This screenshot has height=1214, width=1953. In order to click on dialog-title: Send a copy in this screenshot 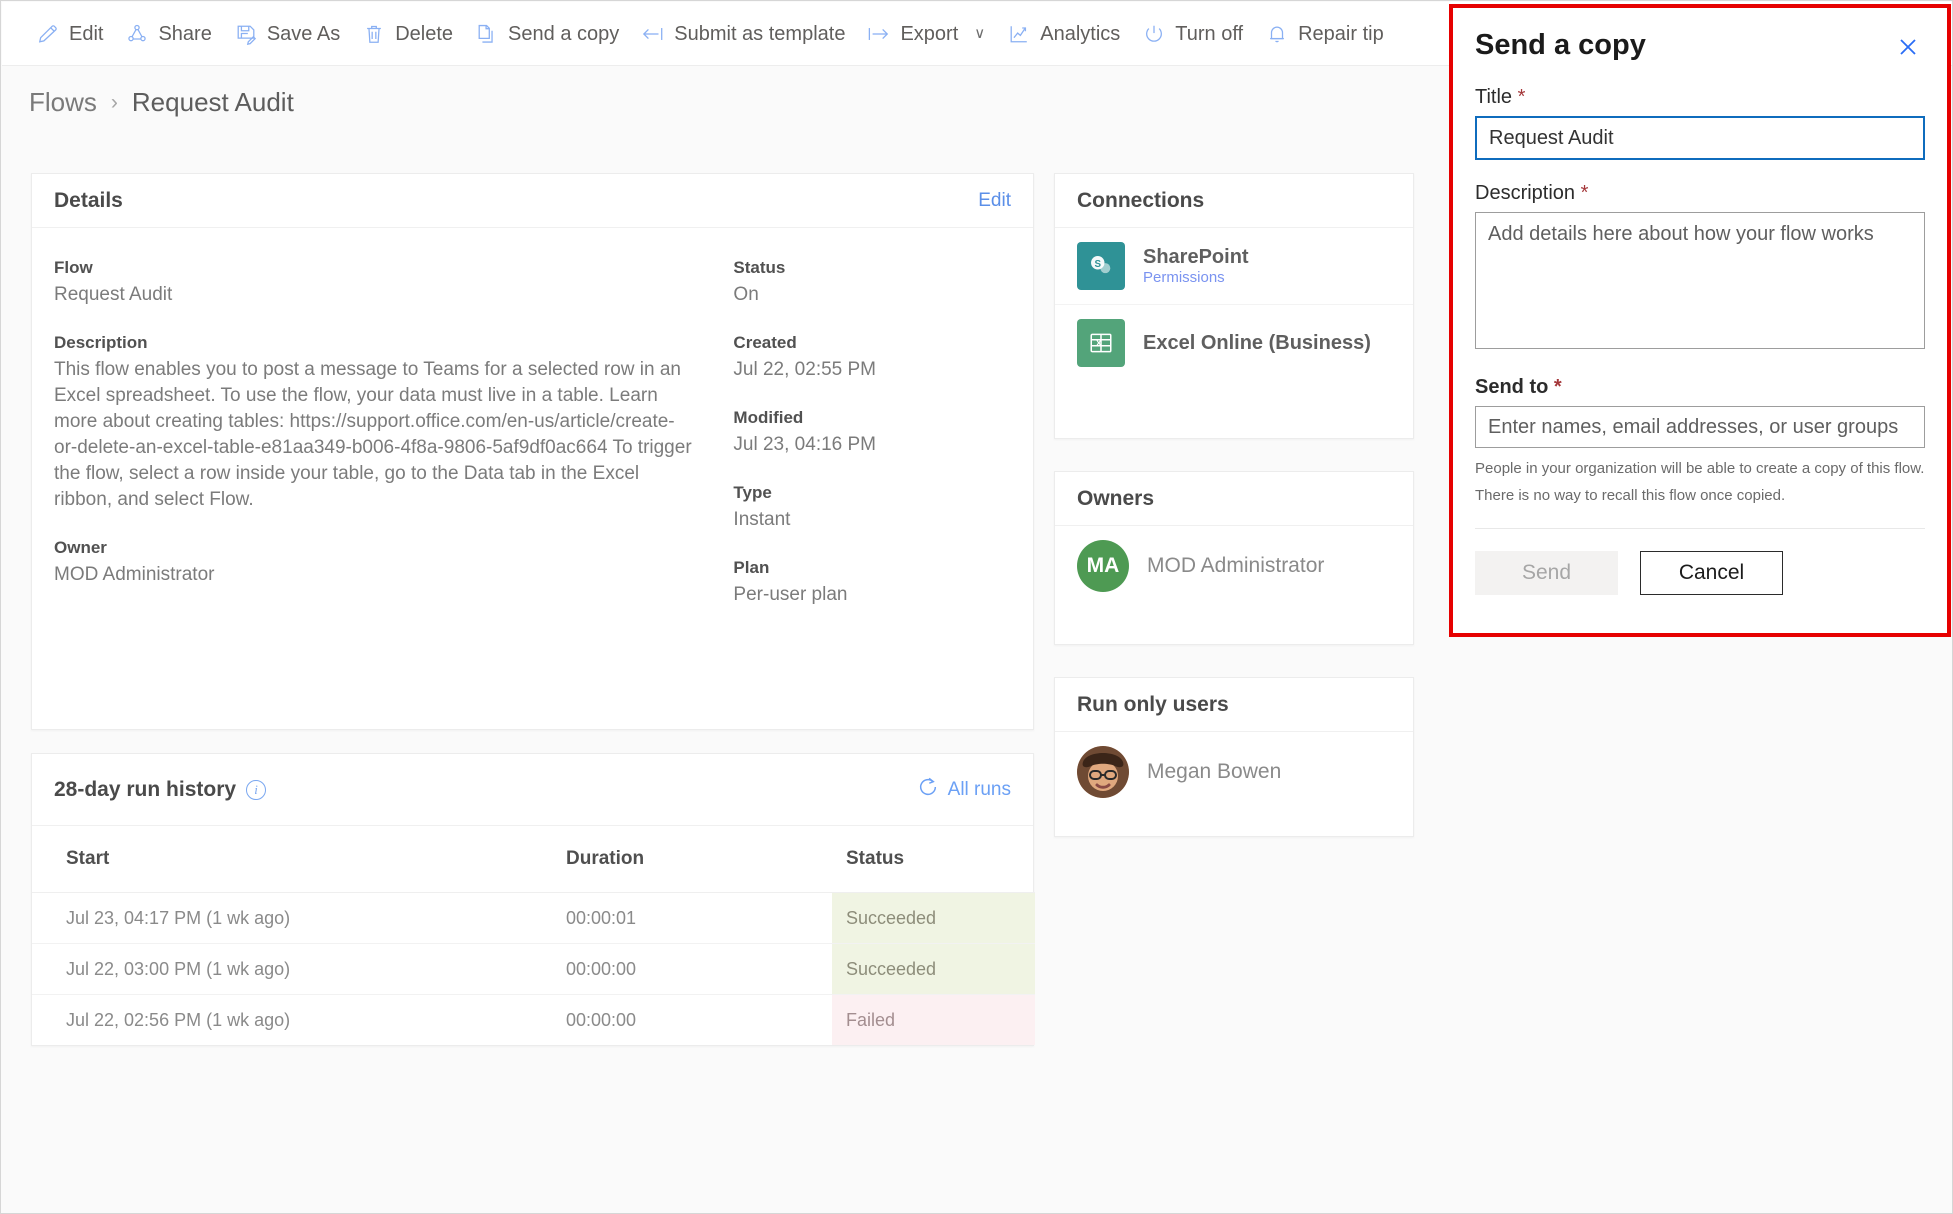, I will do `click(1560, 45)`.